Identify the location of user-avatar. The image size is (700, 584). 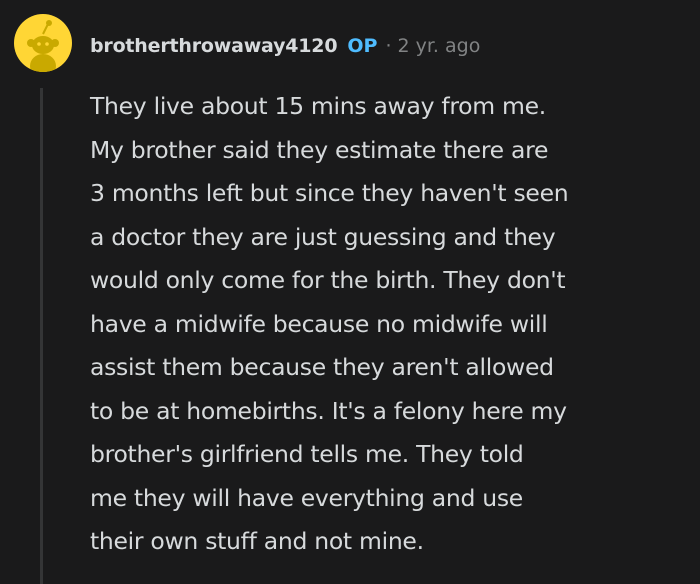
(43, 43).